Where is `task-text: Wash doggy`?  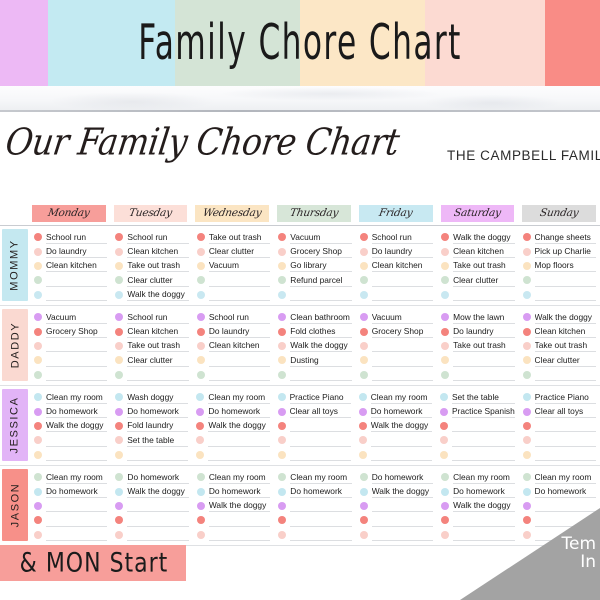 task-text: Wash doggy is located at coordinates (158, 397).